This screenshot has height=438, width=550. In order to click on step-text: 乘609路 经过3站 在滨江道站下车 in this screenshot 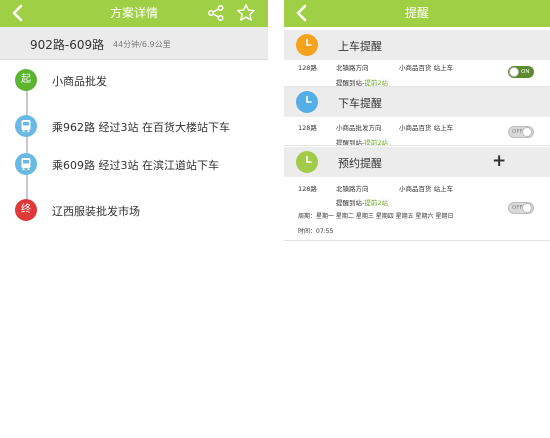, I will do `click(135, 165)`.